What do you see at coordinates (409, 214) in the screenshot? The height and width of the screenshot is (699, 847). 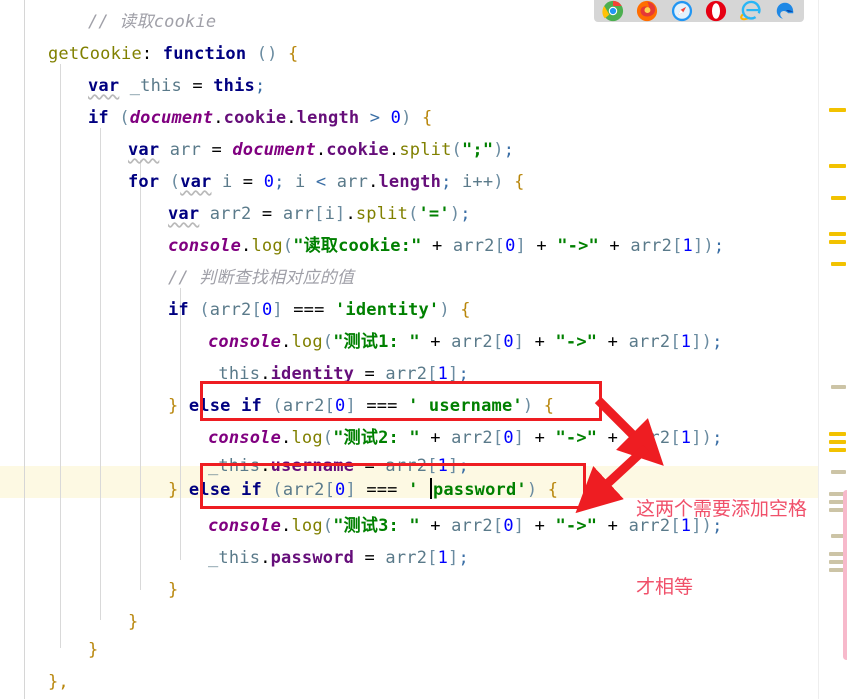 I see `code-line: var arr2 = arr[i].split('=');` at bounding box center [409, 214].